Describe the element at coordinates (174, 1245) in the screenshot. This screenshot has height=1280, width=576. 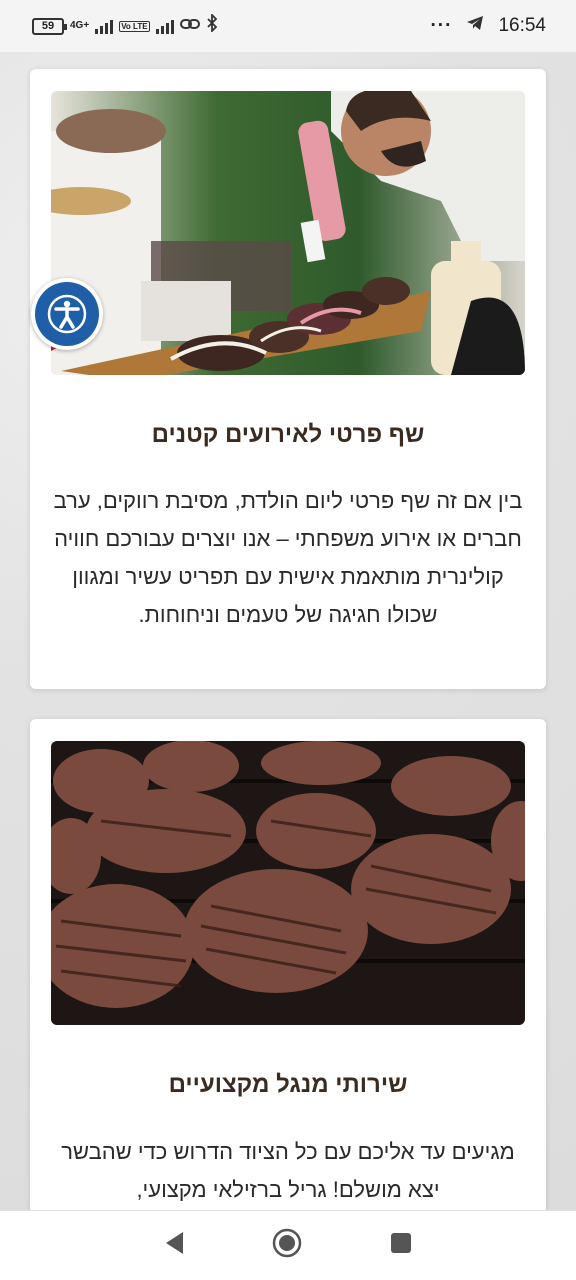
I see `back-icon` at that location.